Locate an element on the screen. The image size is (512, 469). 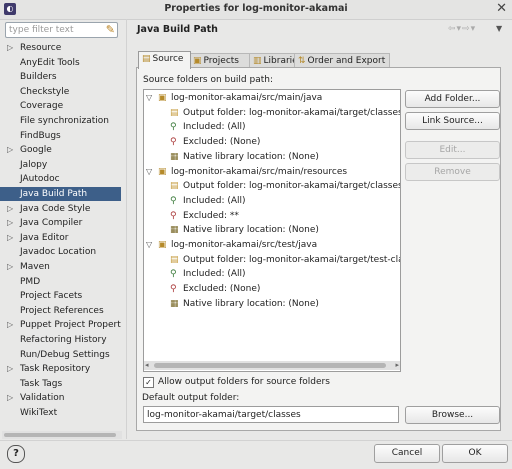
category-item: ▷ Resource is located at coordinates (60, 48).